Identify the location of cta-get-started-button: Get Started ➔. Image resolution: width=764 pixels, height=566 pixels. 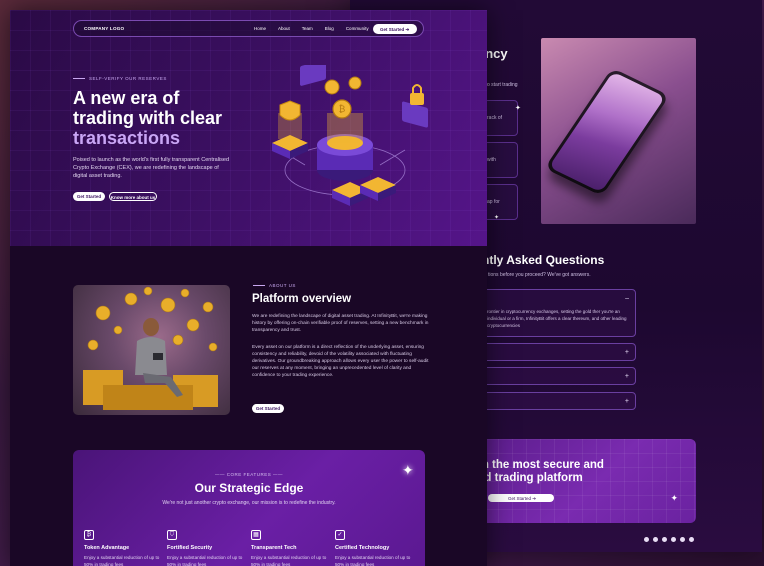
(521, 498).